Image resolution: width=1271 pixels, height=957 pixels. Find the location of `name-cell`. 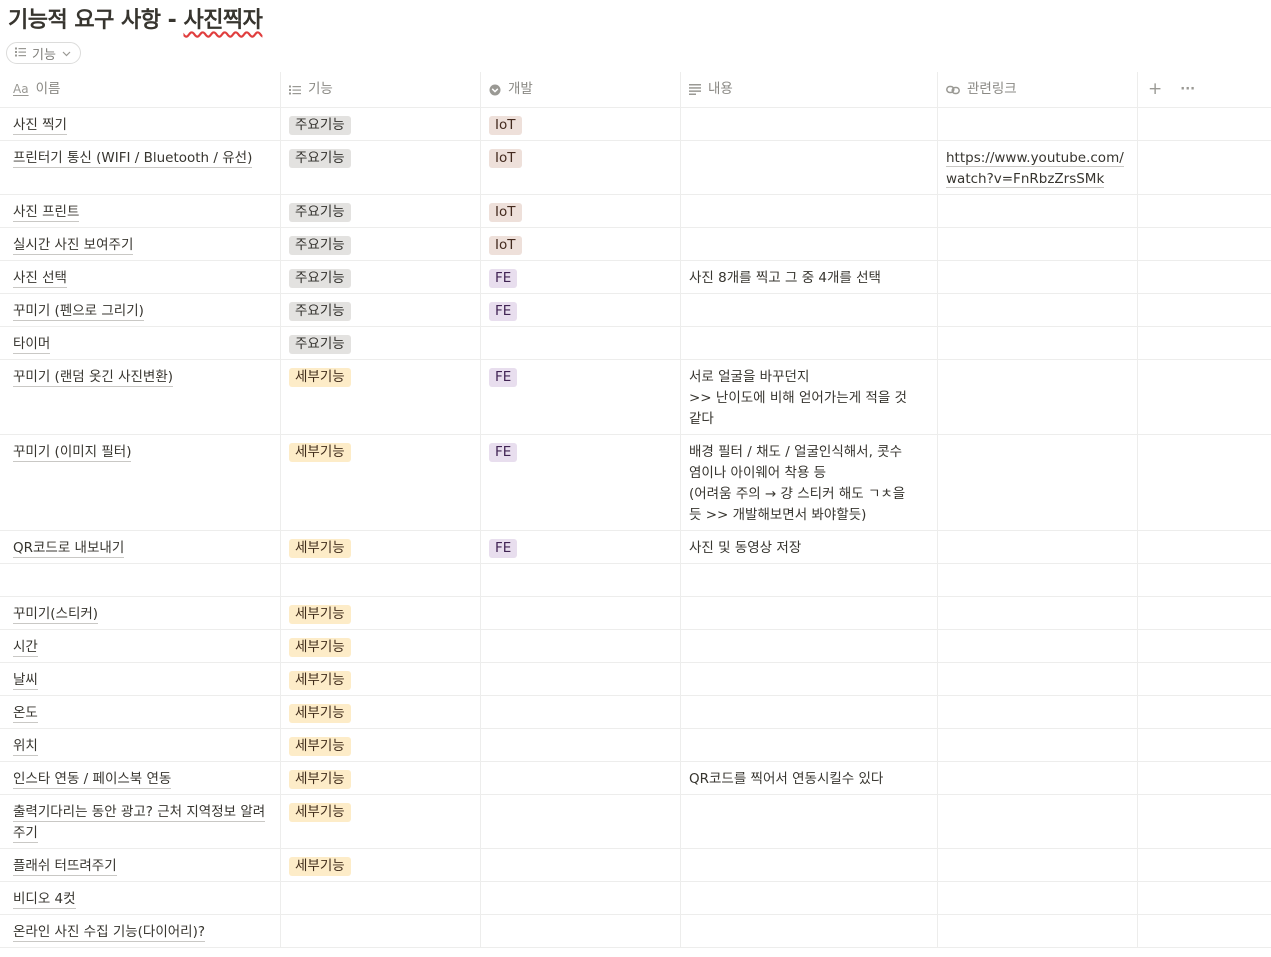

name-cell is located at coordinates (140, 580).